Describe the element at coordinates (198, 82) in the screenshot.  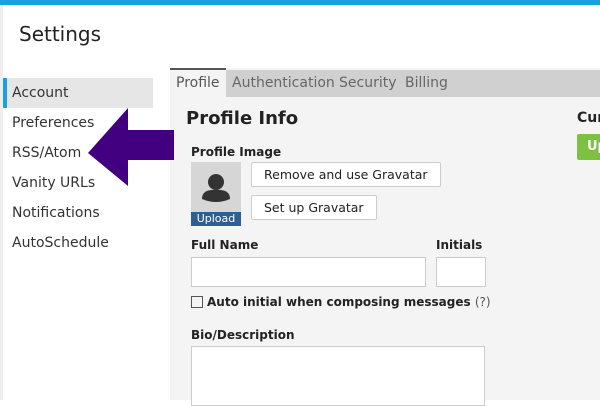
I see `tab-profile: Profile` at that location.